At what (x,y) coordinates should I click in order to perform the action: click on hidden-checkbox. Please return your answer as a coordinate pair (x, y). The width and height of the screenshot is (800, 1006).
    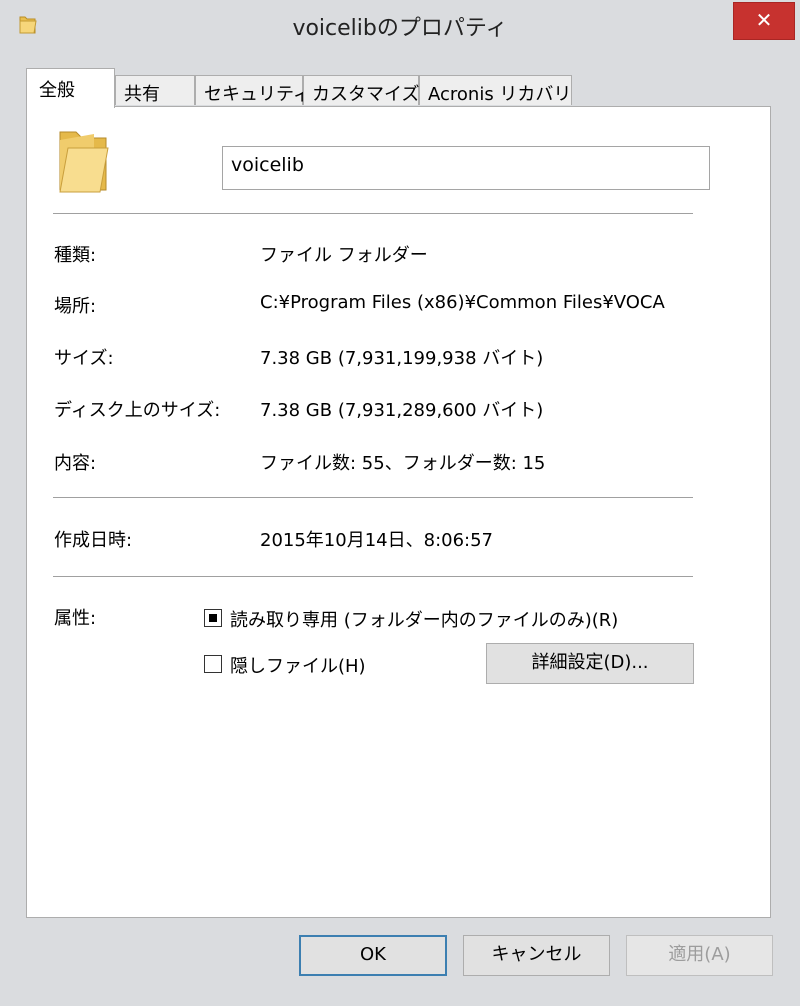
    Looking at the image, I should click on (213, 664).